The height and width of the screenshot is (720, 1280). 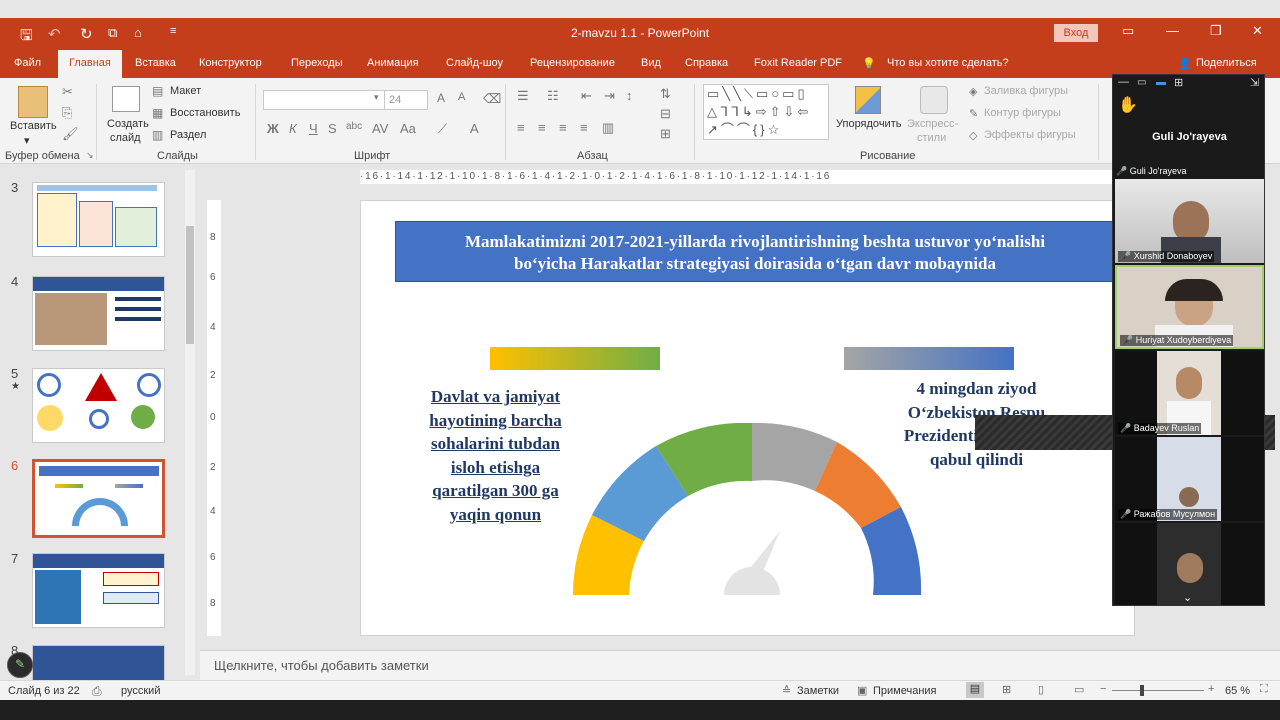 What do you see at coordinates (27, 63) in the screenshot?
I see `tab-file: Файл` at bounding box center [27, 63].